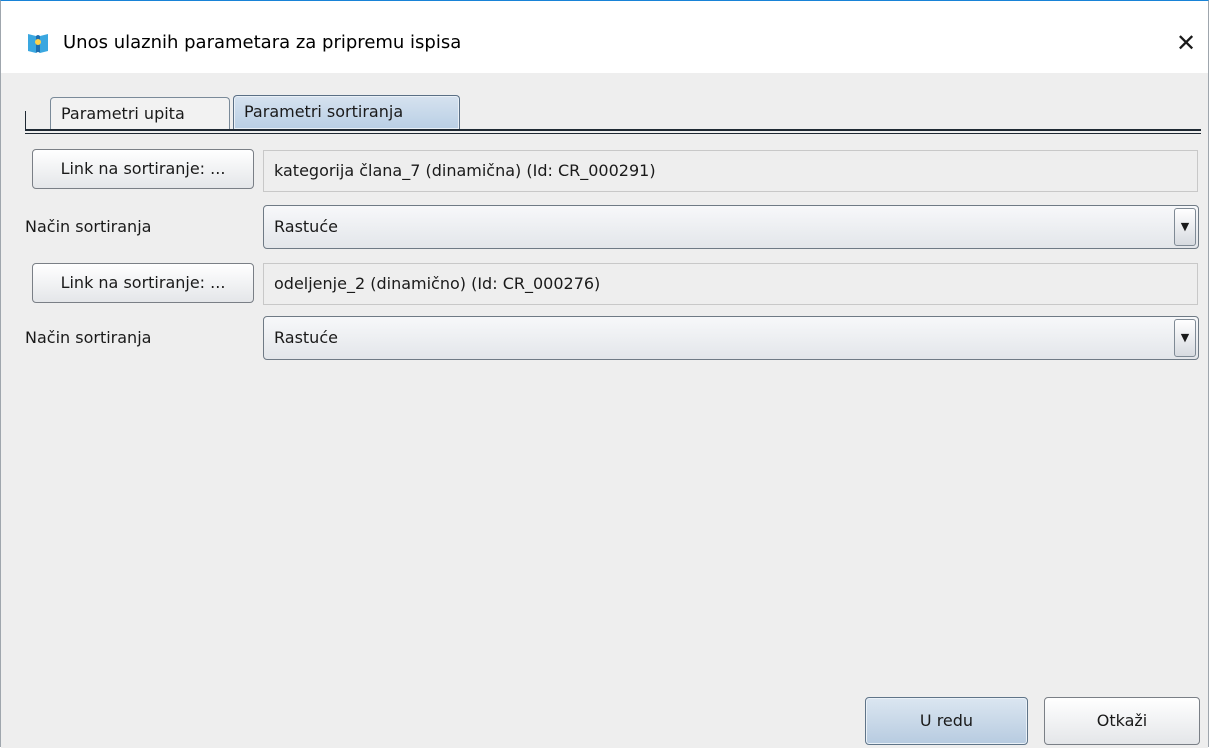  Describe the element at coordinates (306, 226) in the screenshot. I see `sort-mode-value-1: Rastuće` at that location.